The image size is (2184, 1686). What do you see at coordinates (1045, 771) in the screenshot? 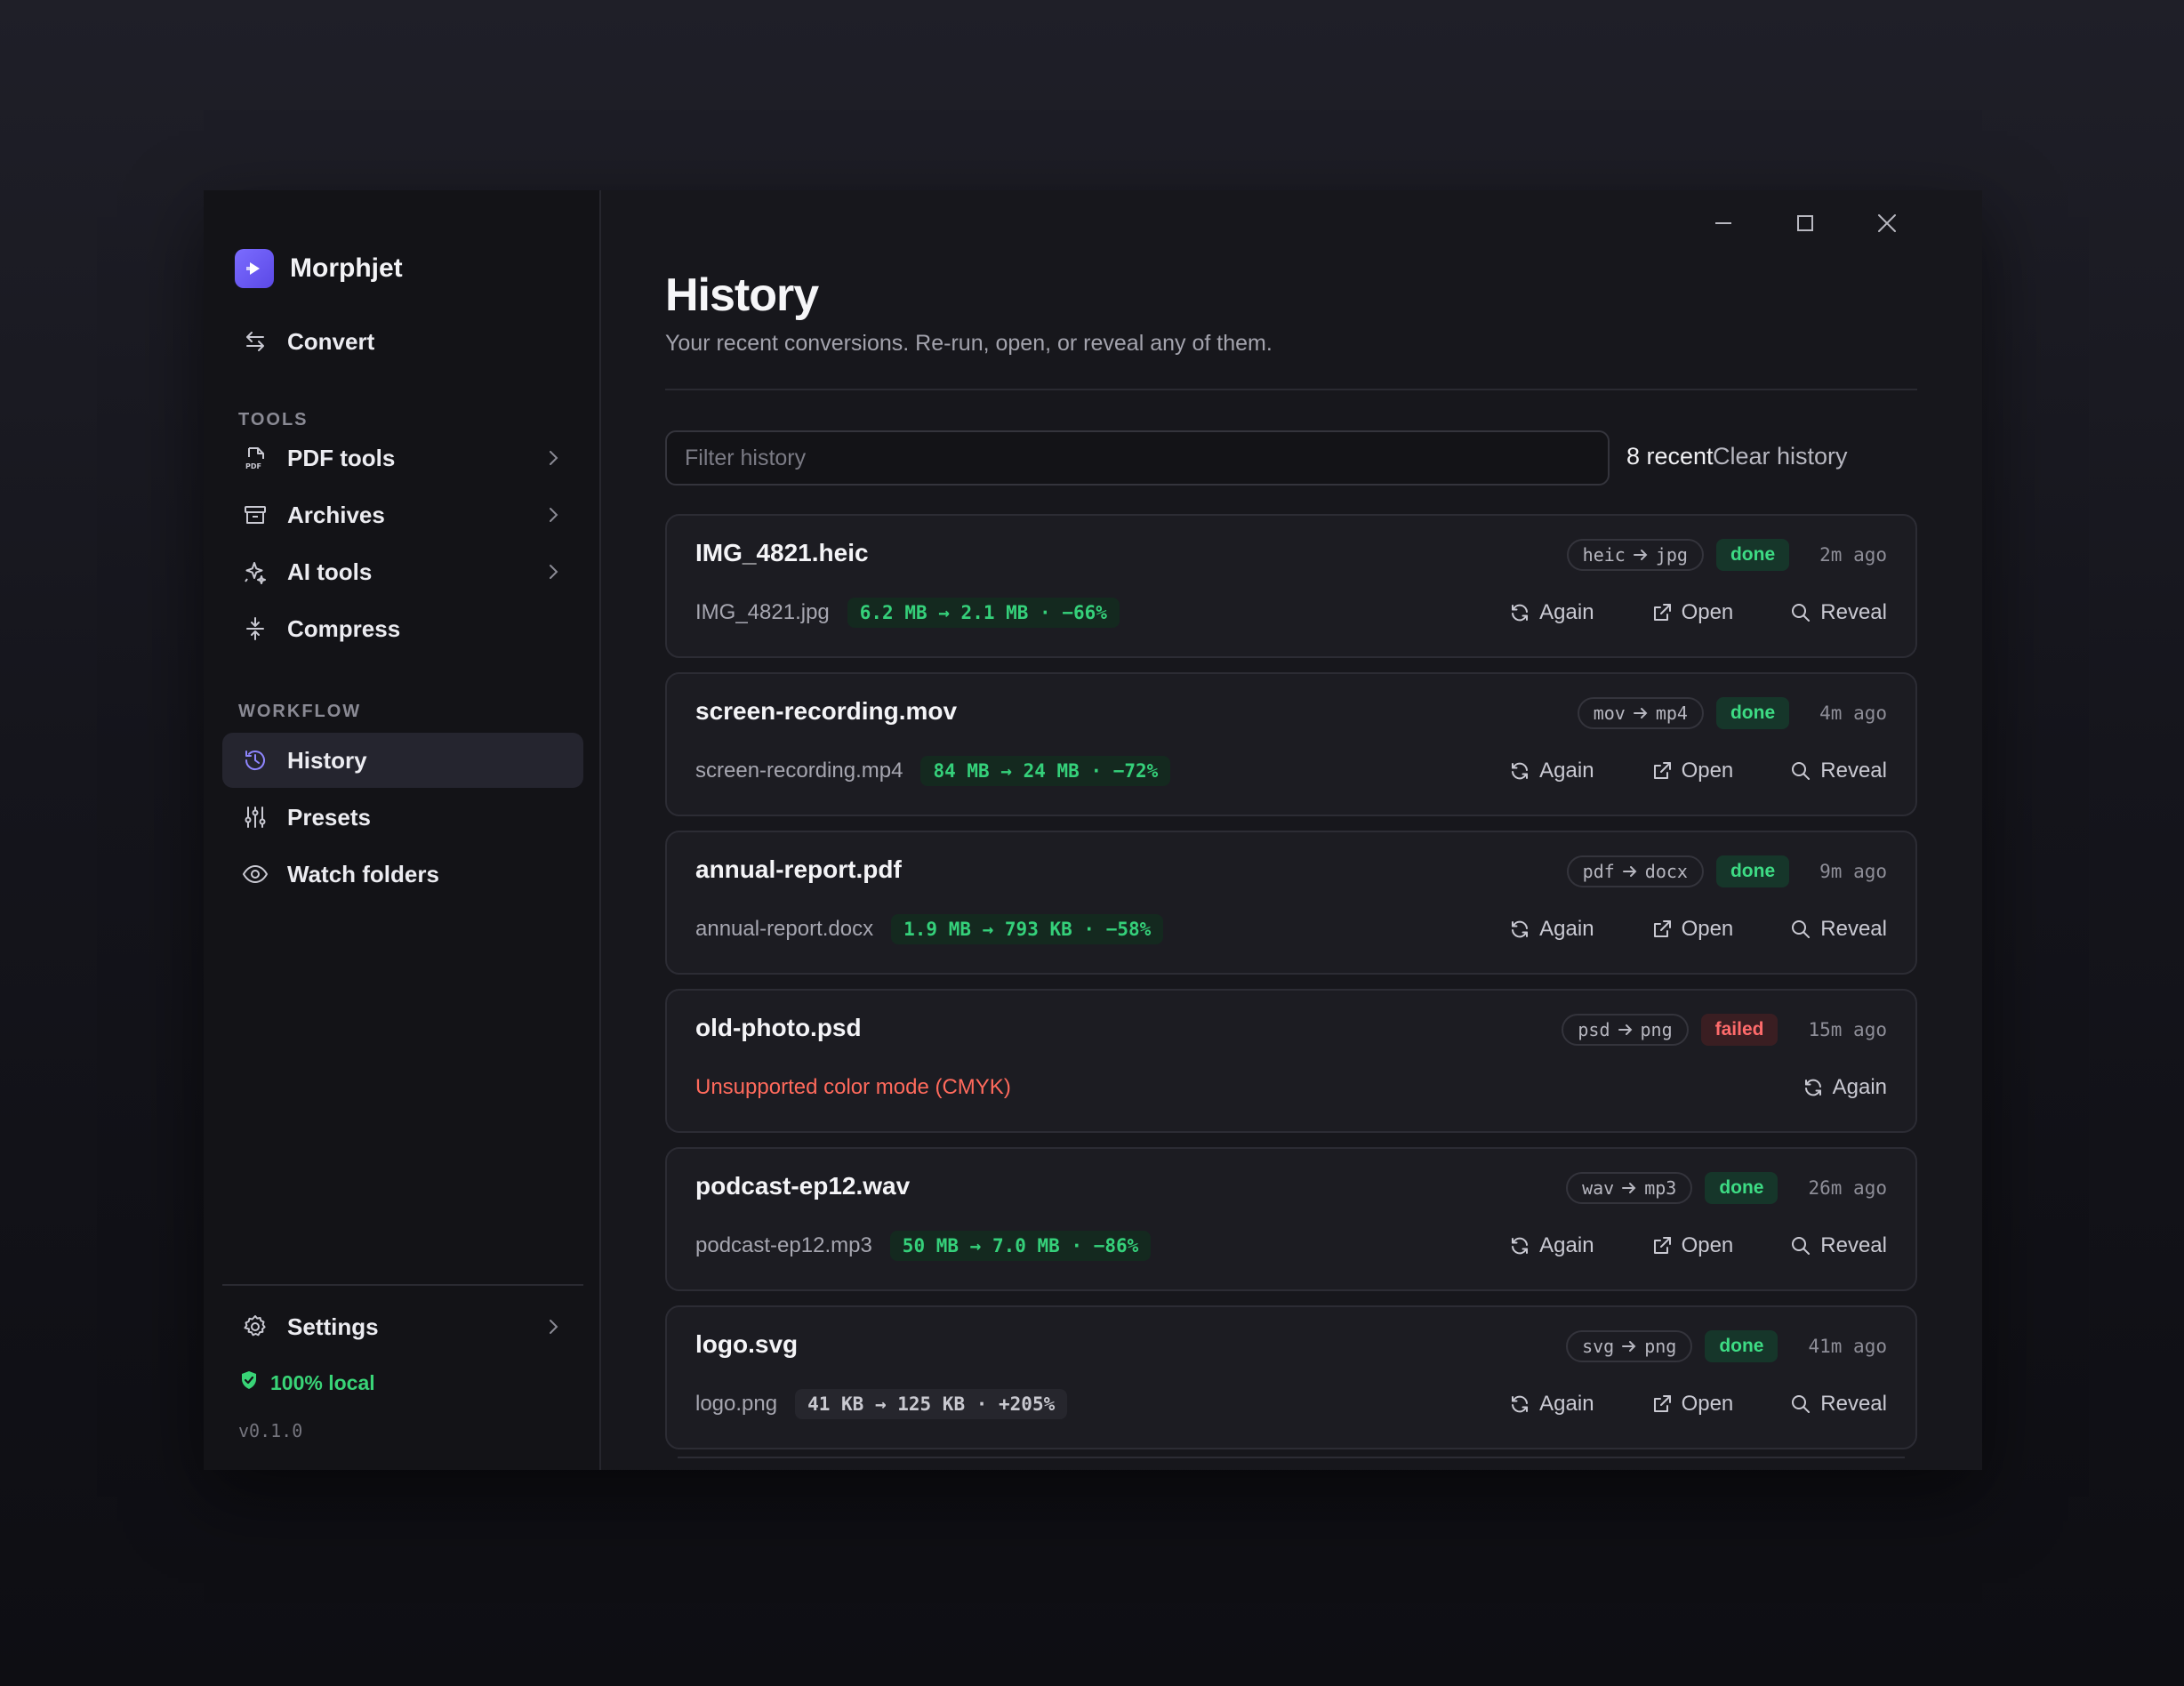
I see `size-change-badge: 84 MB → 24 MB · −72%` at bounding box center [1045, 771].